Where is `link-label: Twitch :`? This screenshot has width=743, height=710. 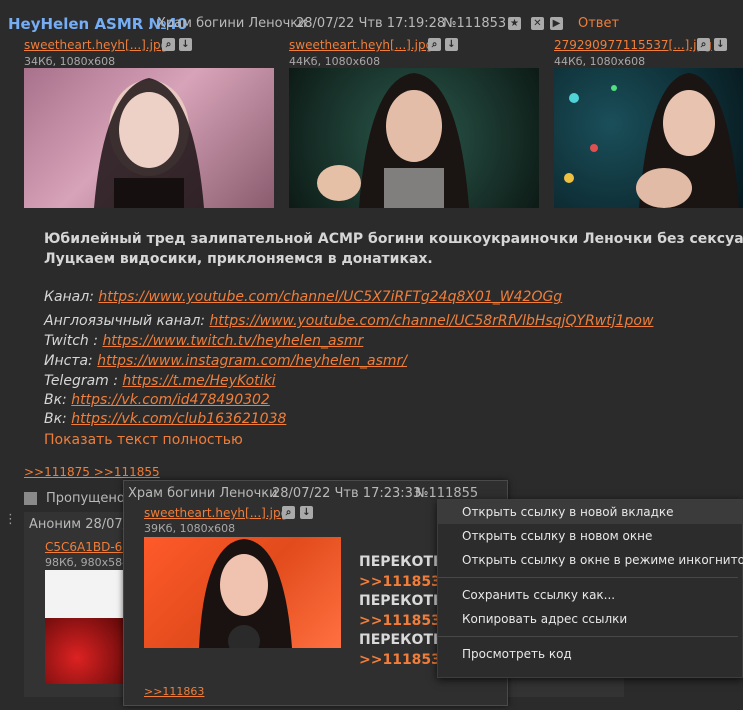 link-label: Twitch : is located at coordinates (71, 341).